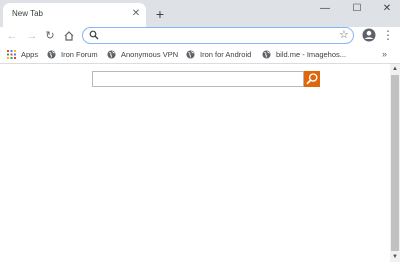  I want to click on bookmark-item: Anonymous VPN, so click(142, 54).